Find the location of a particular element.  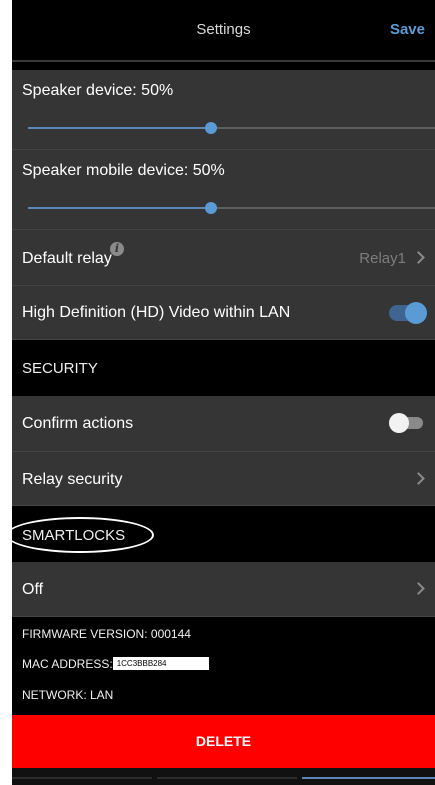

speaker-device-row: Speaker device: 50% is located at coordinates (223, 110).